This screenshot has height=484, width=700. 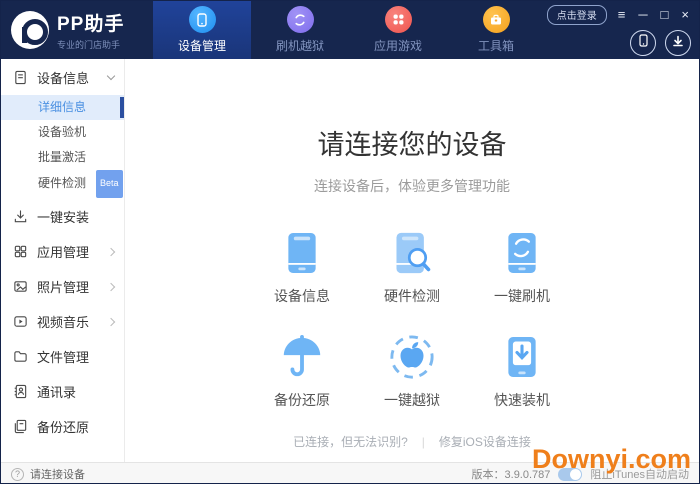 I want to click on phone-flash-icon, so click(x=522, y=251).